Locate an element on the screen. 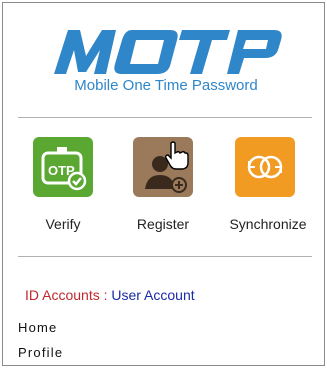 The height and width of the screenshot is (368, 327). register-label: Register is located at coordinates (163, 224).